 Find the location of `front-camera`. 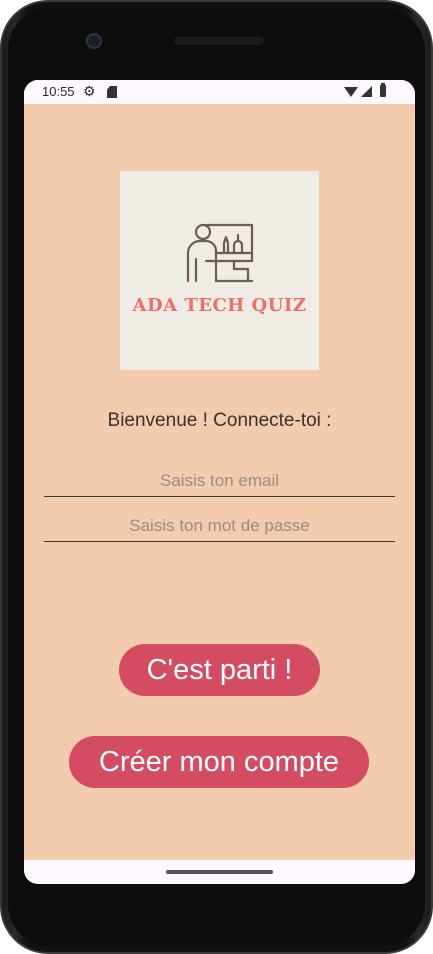

front-camera is located at coordinates (94, 41).